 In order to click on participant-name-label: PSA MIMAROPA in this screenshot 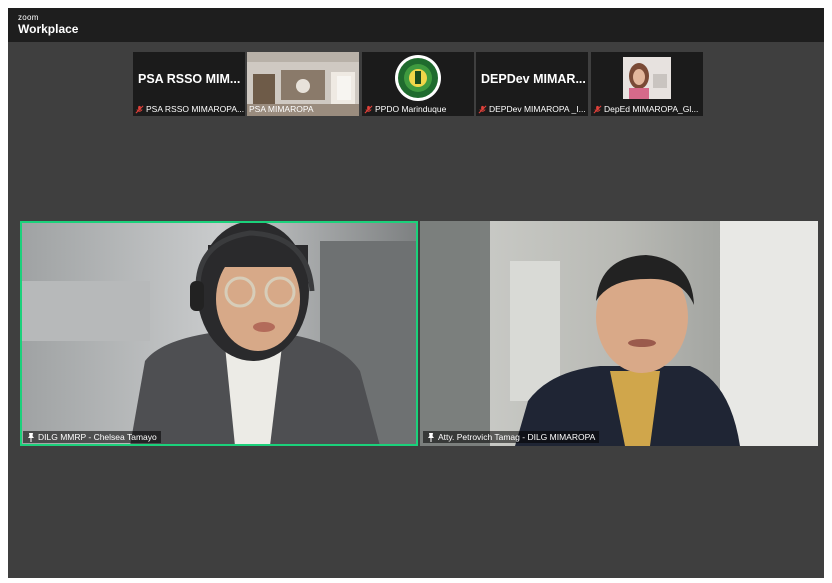, I will do `click(281, 109)`.